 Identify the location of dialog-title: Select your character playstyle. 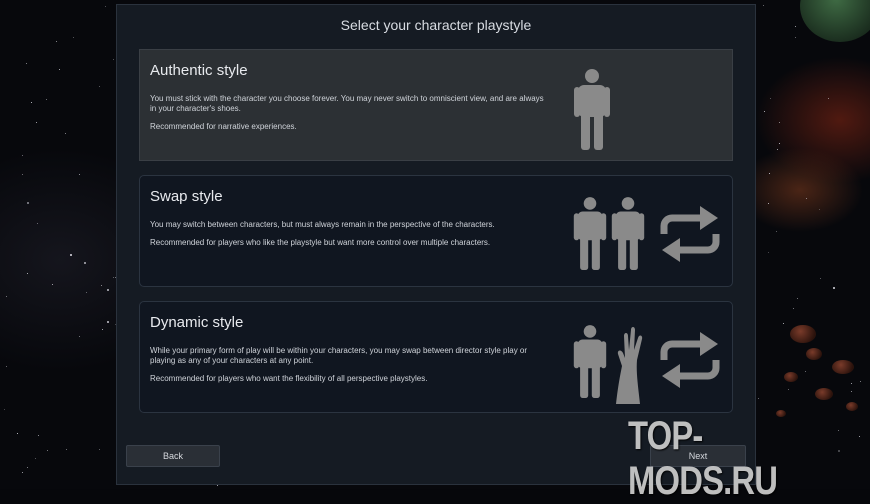
(436, 25).